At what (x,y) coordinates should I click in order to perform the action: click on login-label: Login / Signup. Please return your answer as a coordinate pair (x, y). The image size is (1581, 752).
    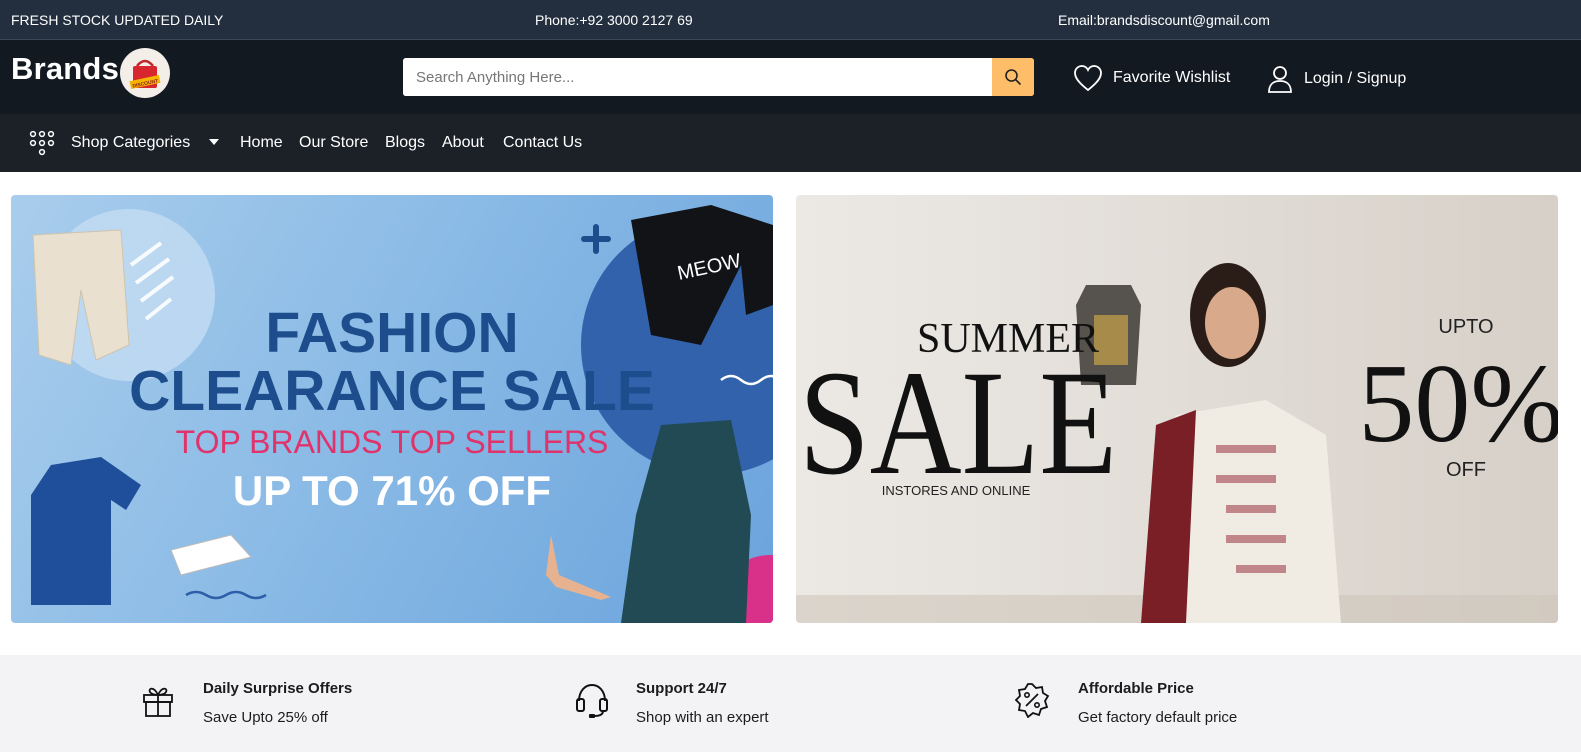
    Looking at the image, I should click on (1355, 78).